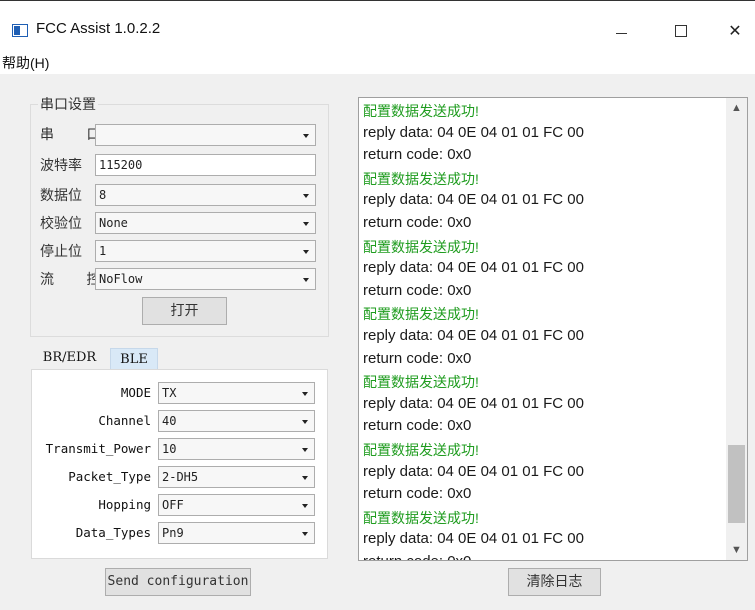  I want to click on maximize-icon, so click(681, 31).